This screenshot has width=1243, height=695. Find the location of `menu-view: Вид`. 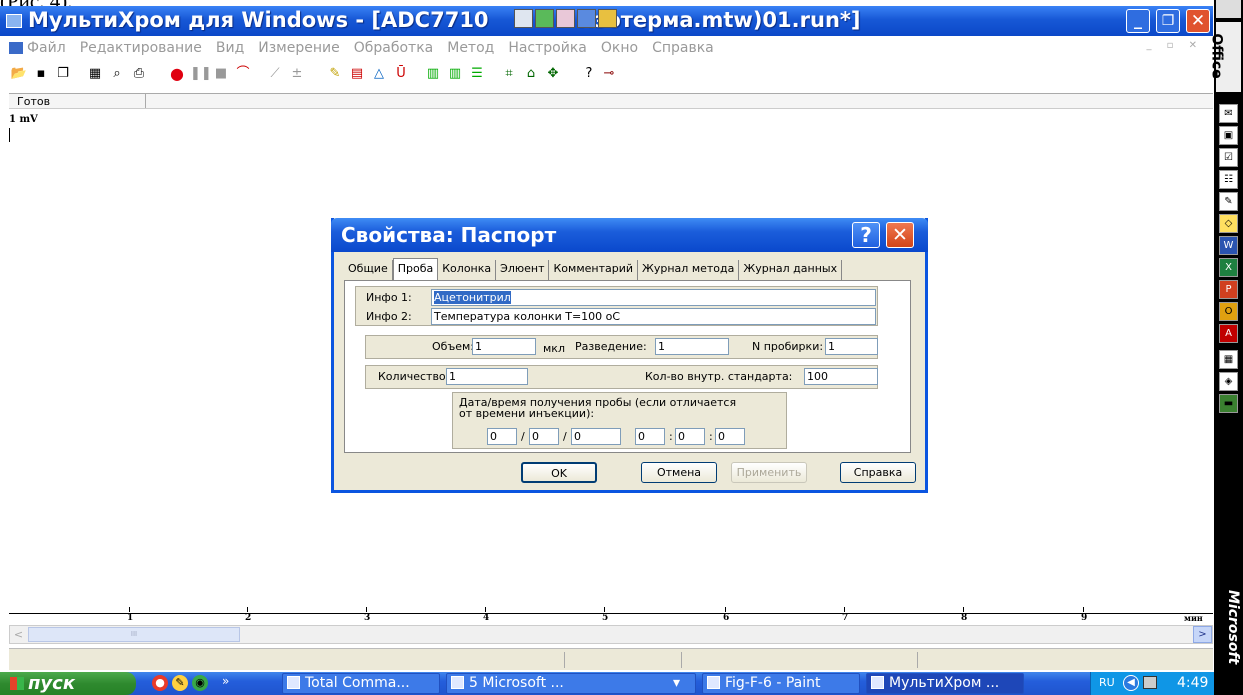

menu-view: Вид is located at coordinates (230, 48).